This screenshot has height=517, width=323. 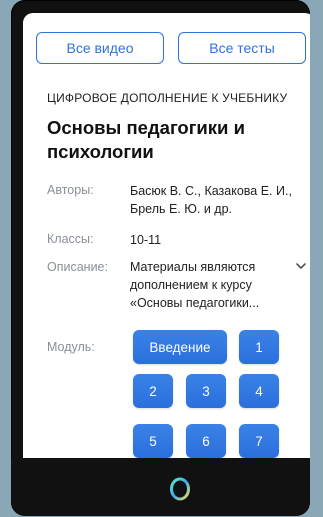 What do you see at coordinates (171, 48) in the screenshot?
I see `header-buttons: Все видео Все тесты` at bounding box center [171, 48].